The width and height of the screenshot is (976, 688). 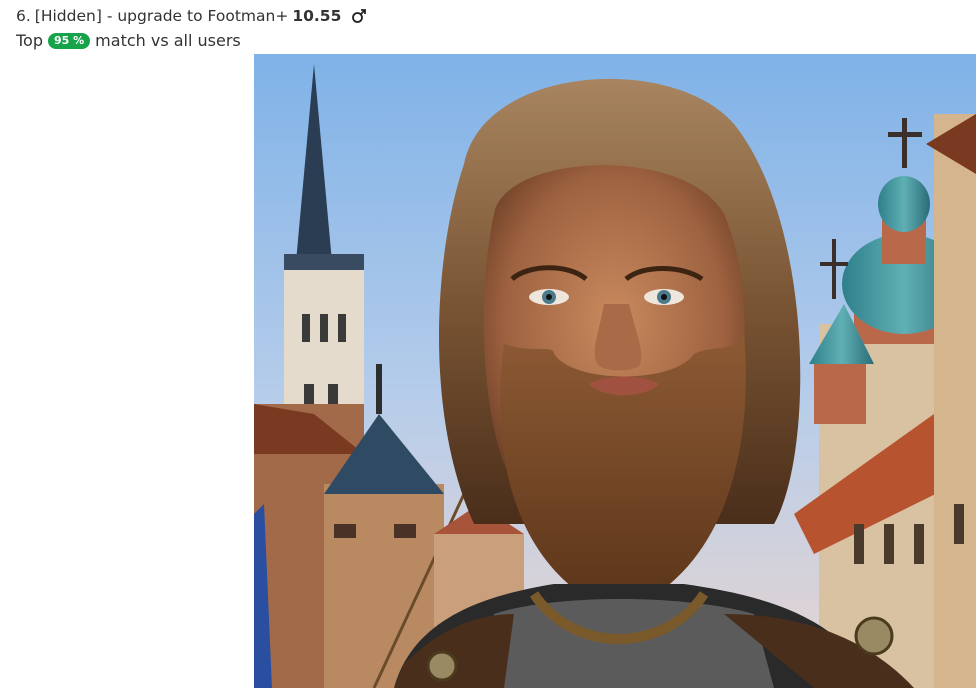 I want to click on hidden-name-upgrade-link: [Hidden] - upgrade to Footman+, so click(x=162, y=16).